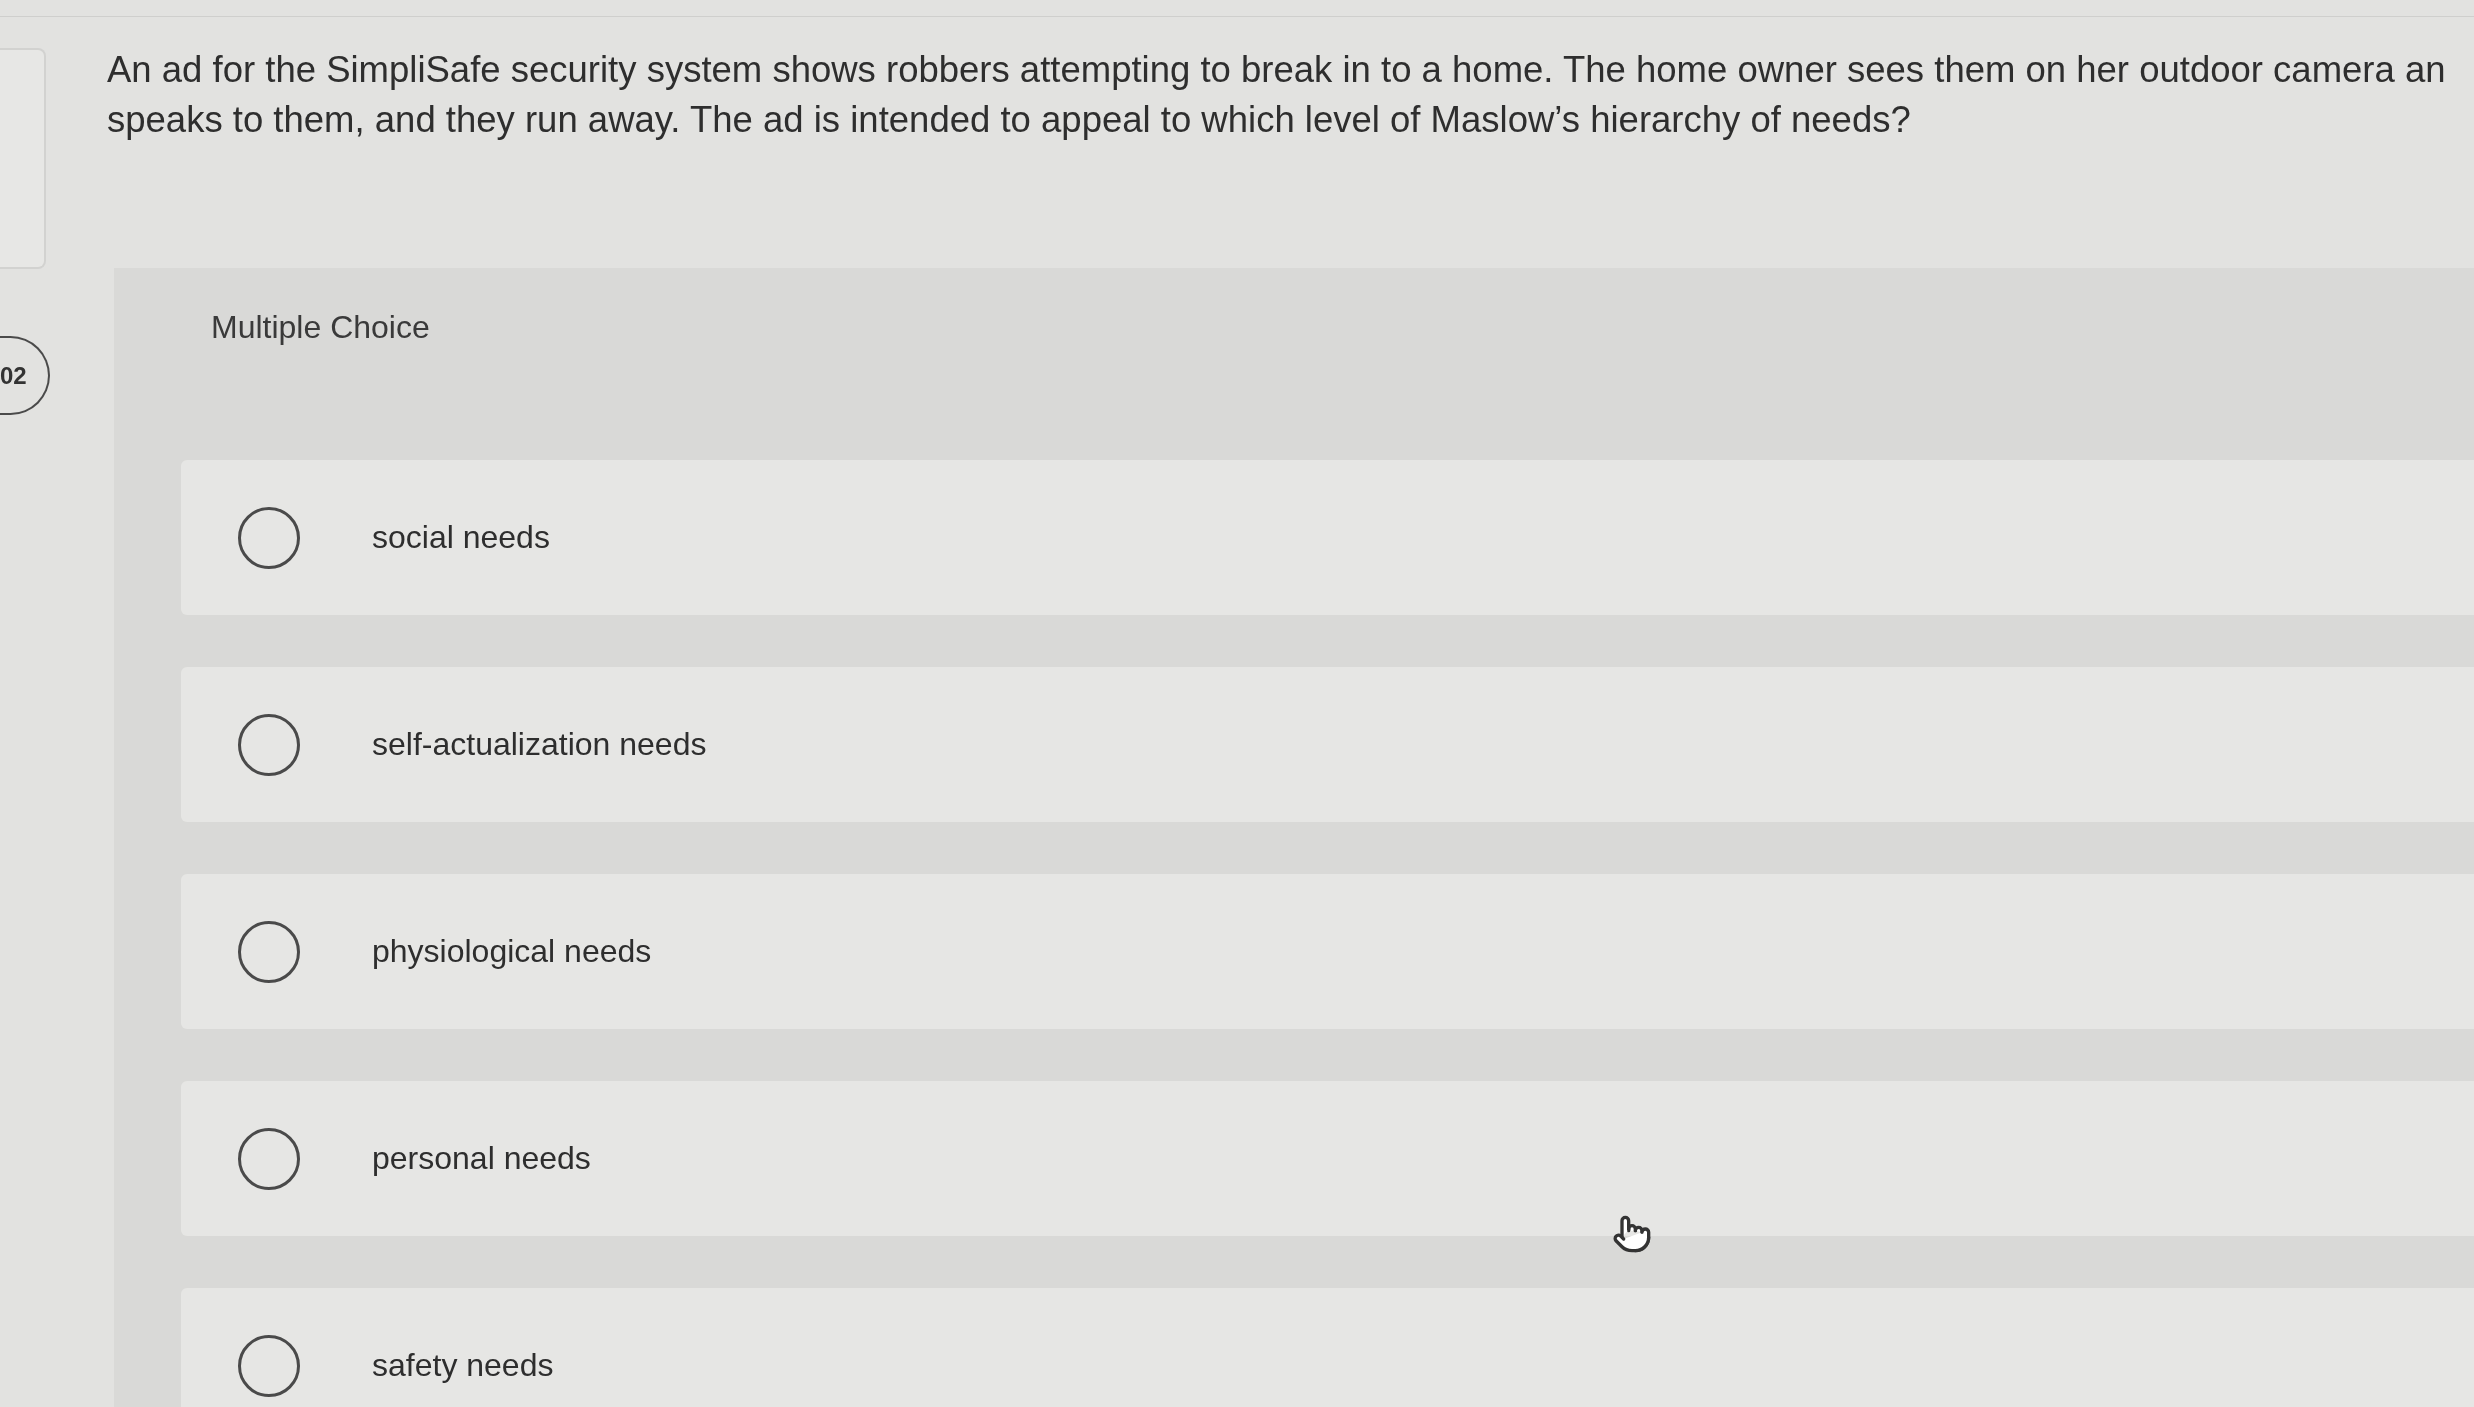 This screenshot has width=2474, height=1407. Describe the element at coordinates (25, 375) in the screenshot. I see `question-number: 02` at that location.